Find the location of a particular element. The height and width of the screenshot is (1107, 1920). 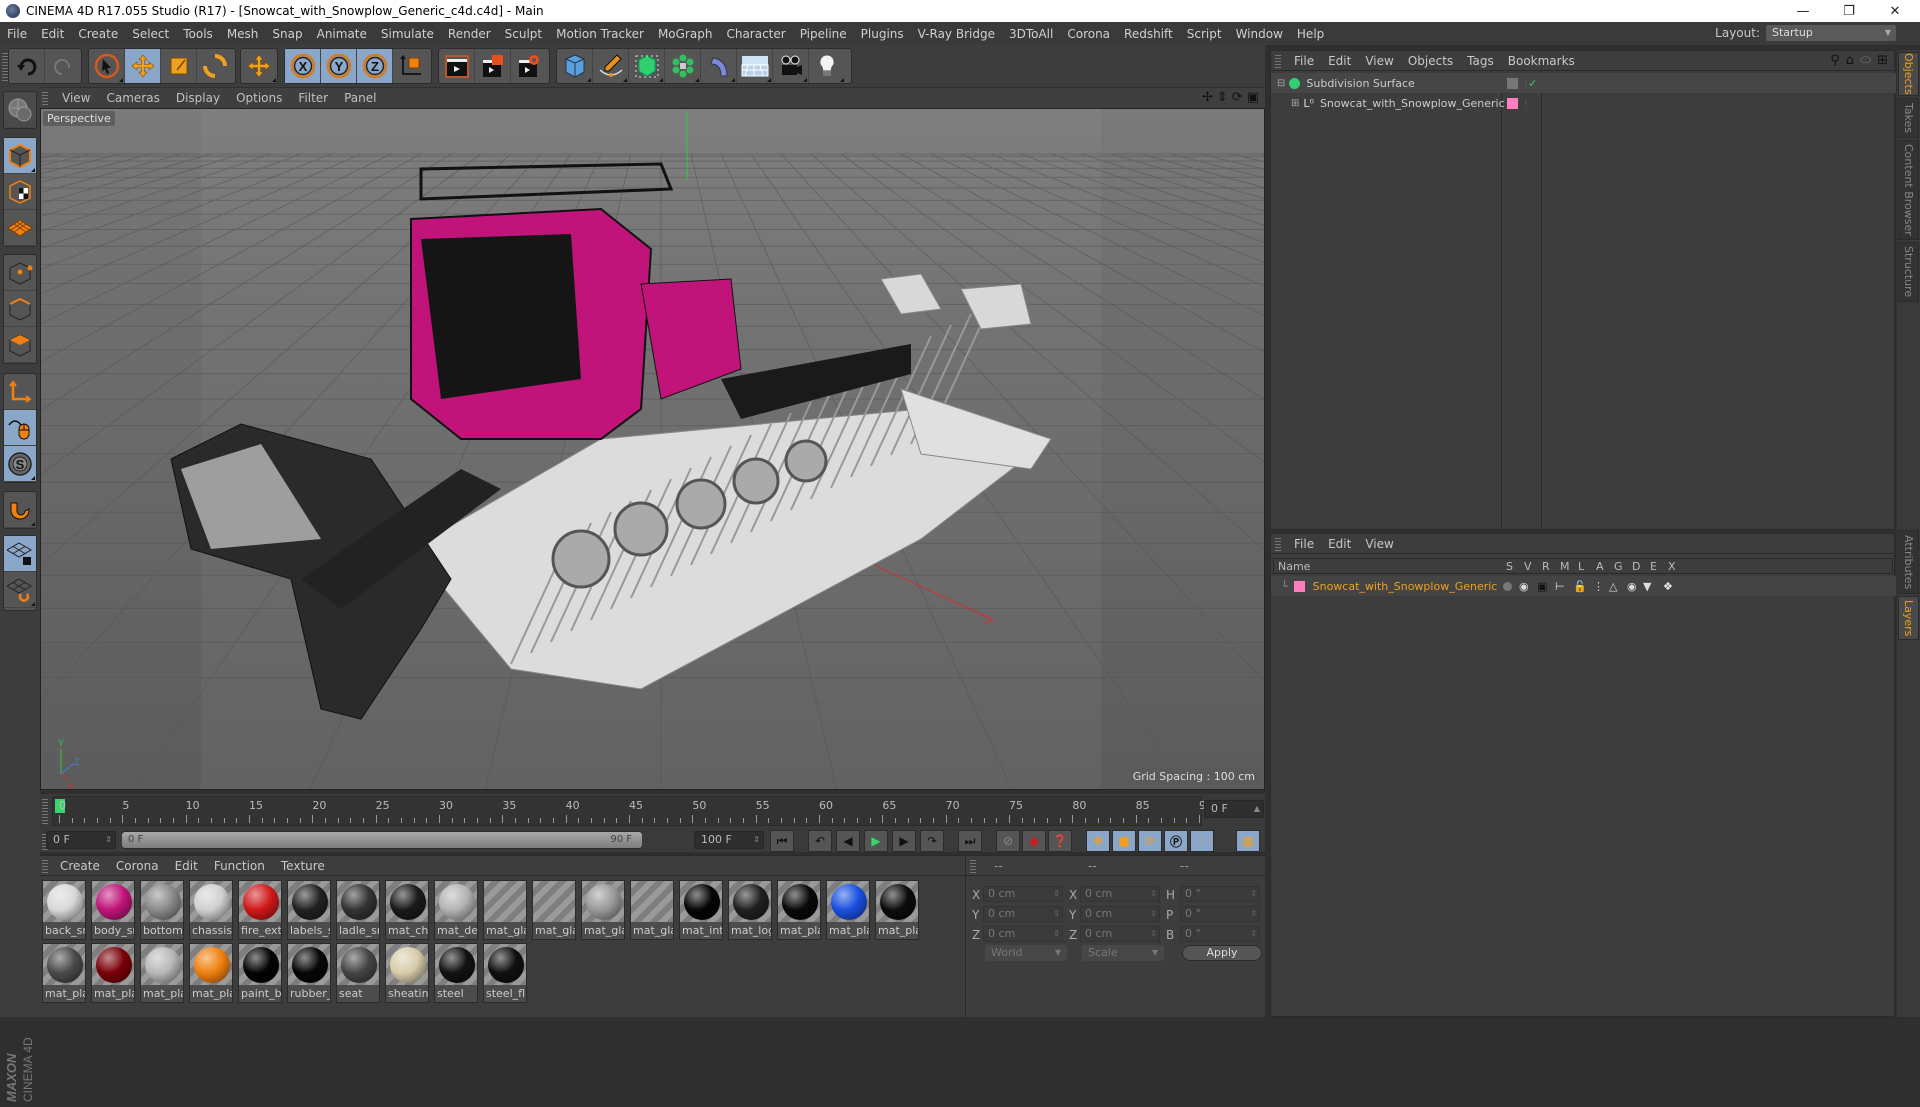

menu-sculpt: Sculpt is located at coordinates (523, 34).